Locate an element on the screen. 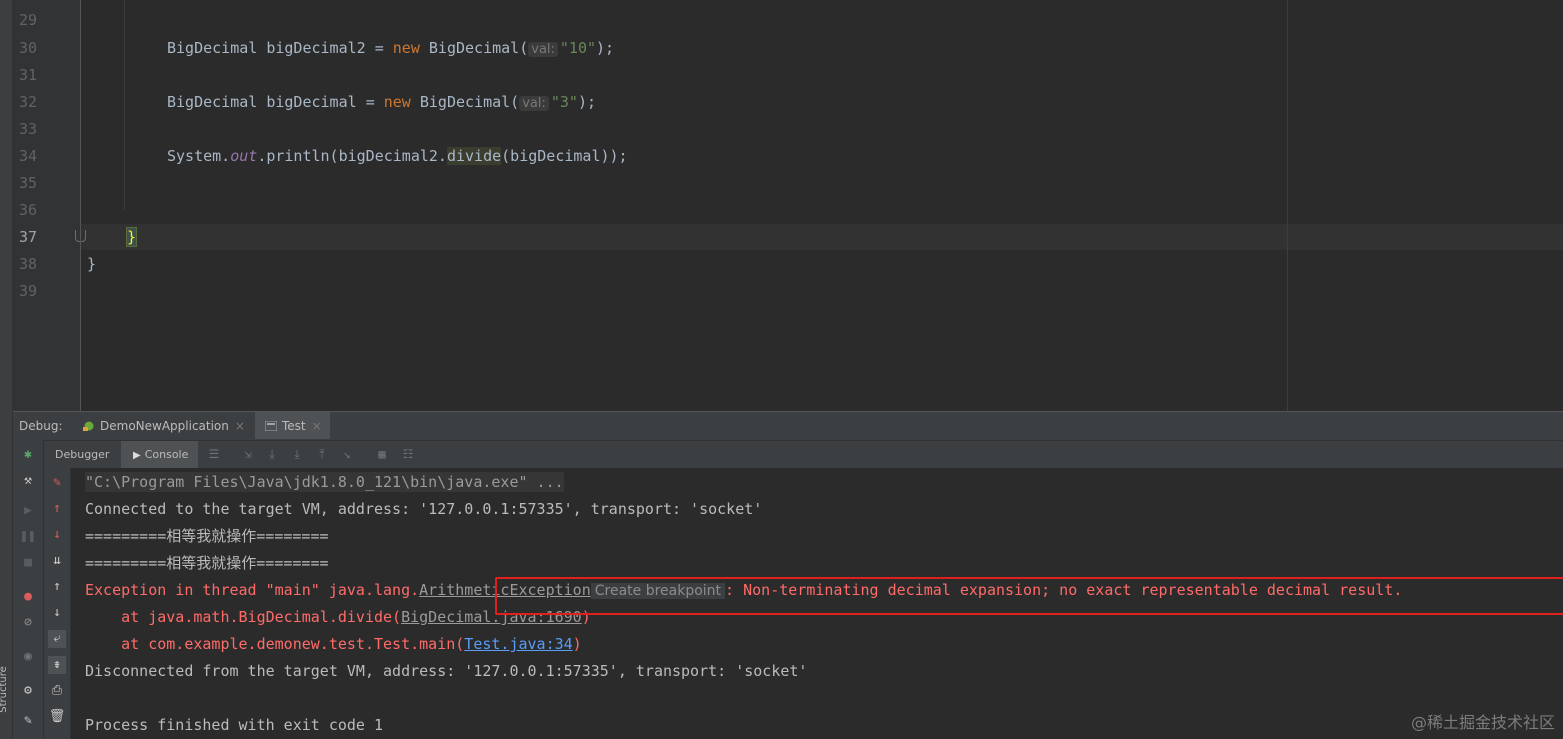  bug-icon: ✱ is located at coordinates (28, 455).